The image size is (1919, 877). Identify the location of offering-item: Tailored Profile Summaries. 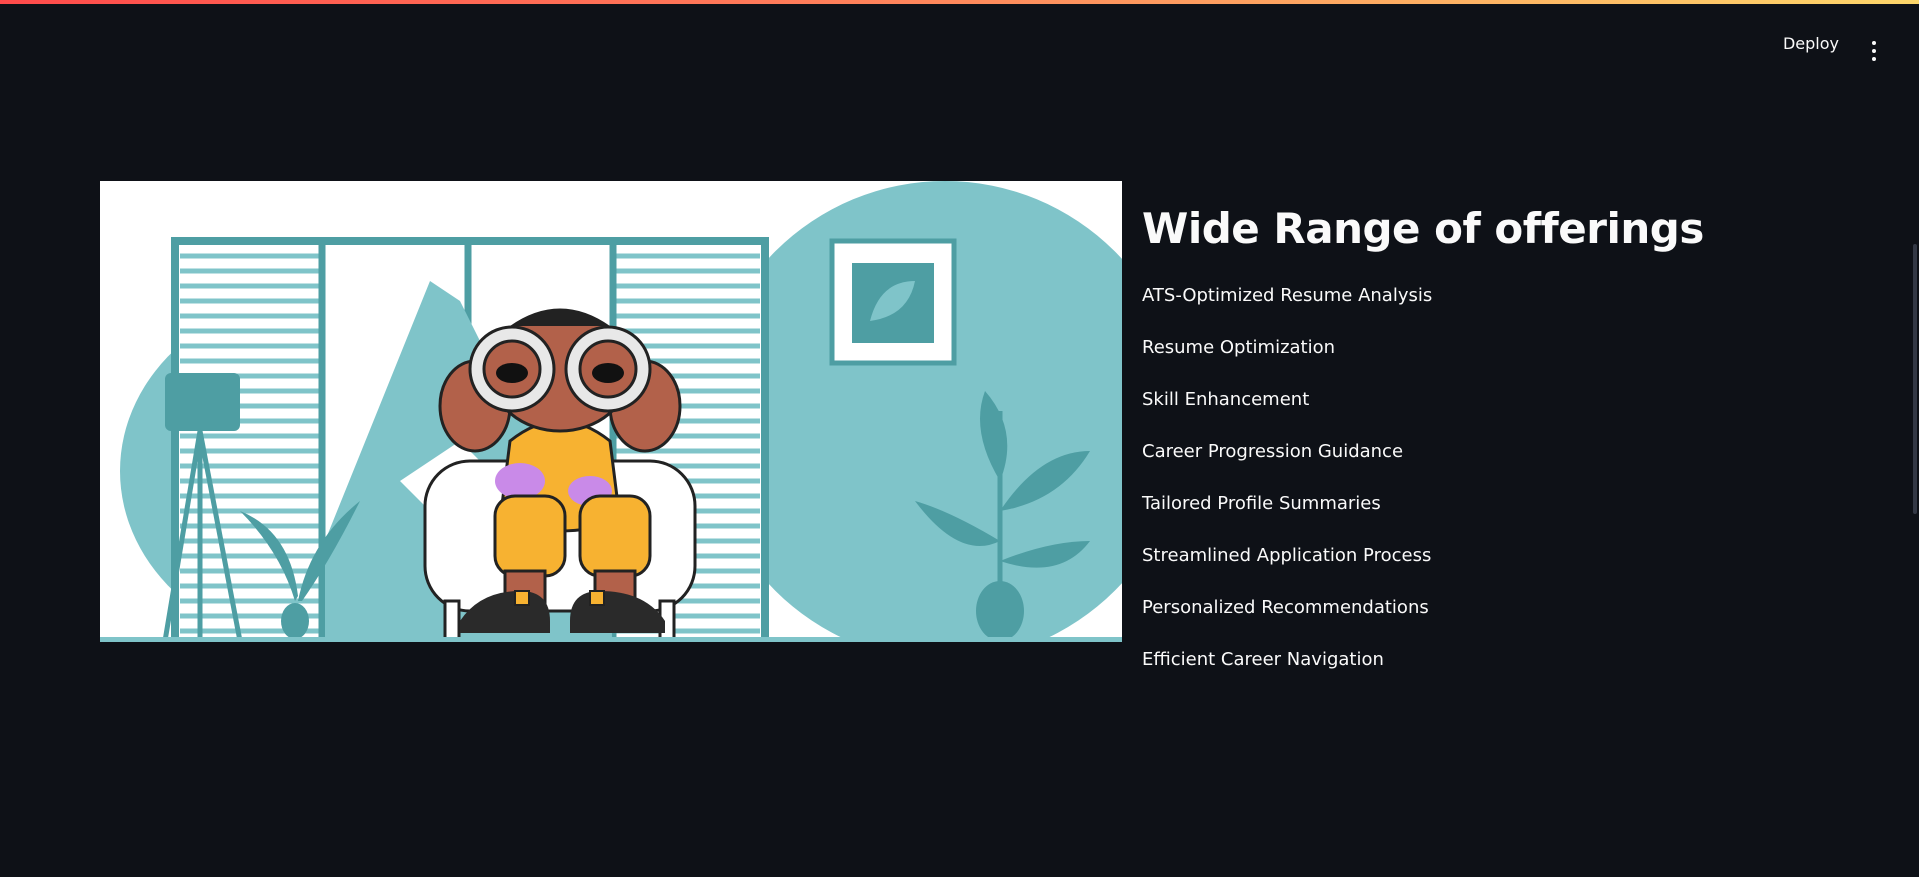
(1261, 503).